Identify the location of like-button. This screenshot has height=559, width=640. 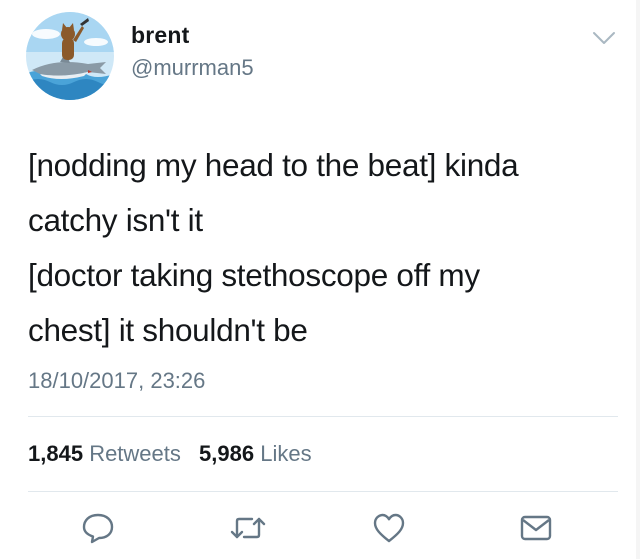
(389, 528).